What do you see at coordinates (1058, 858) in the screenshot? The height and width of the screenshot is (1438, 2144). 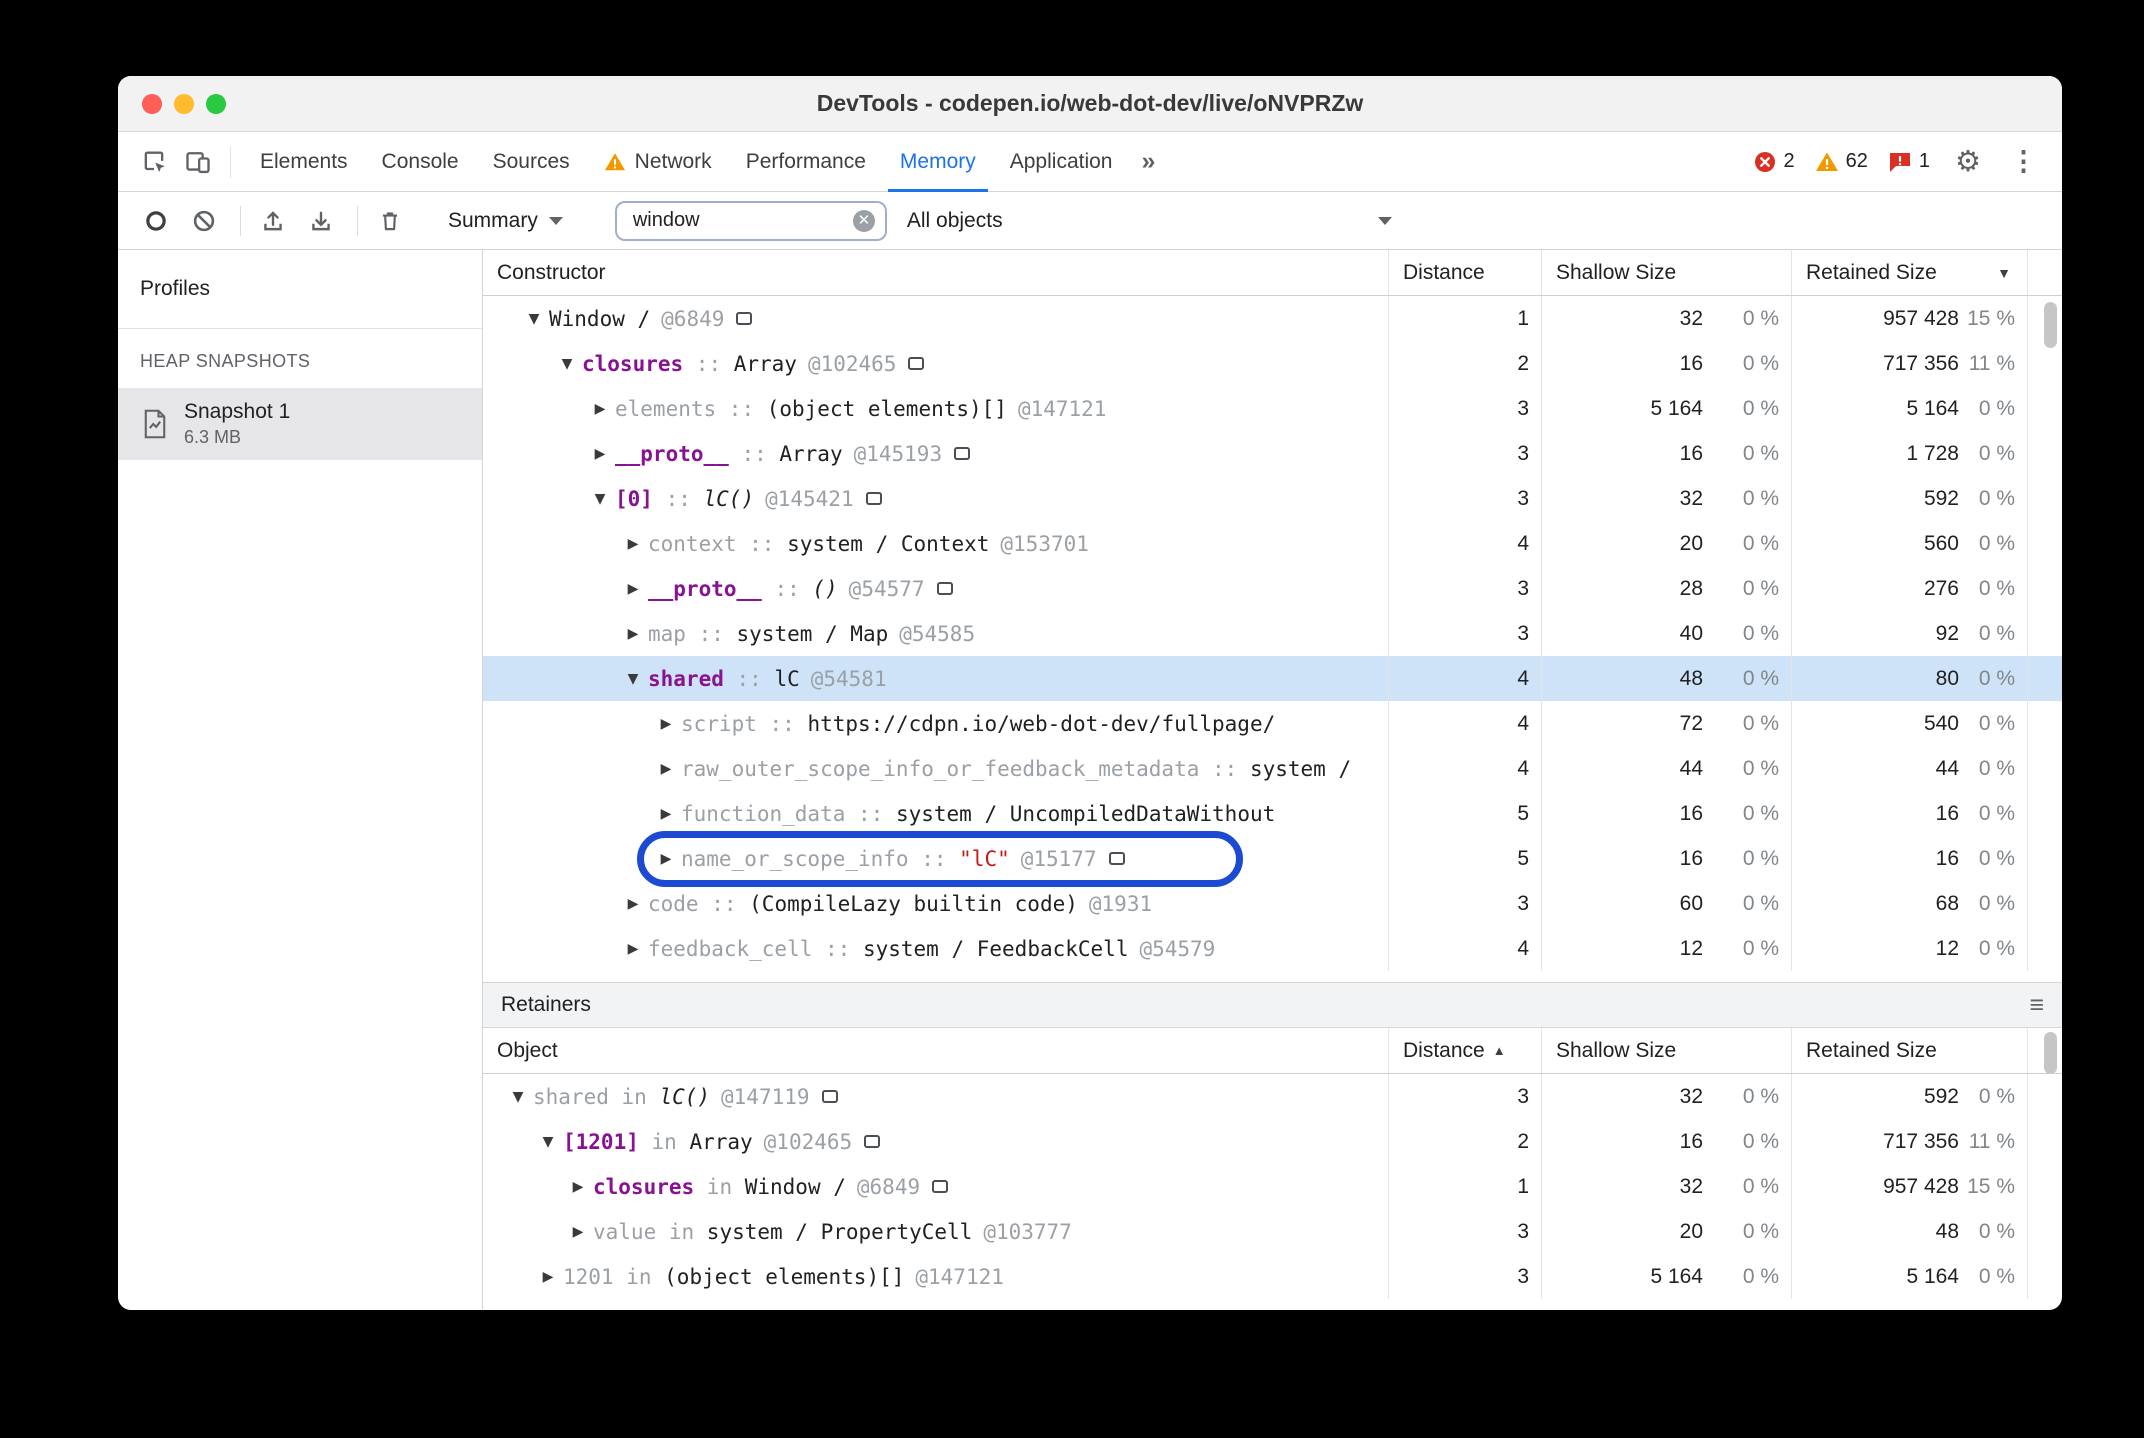 I see `object-id: @15177` at bounding box center [1058, 858].